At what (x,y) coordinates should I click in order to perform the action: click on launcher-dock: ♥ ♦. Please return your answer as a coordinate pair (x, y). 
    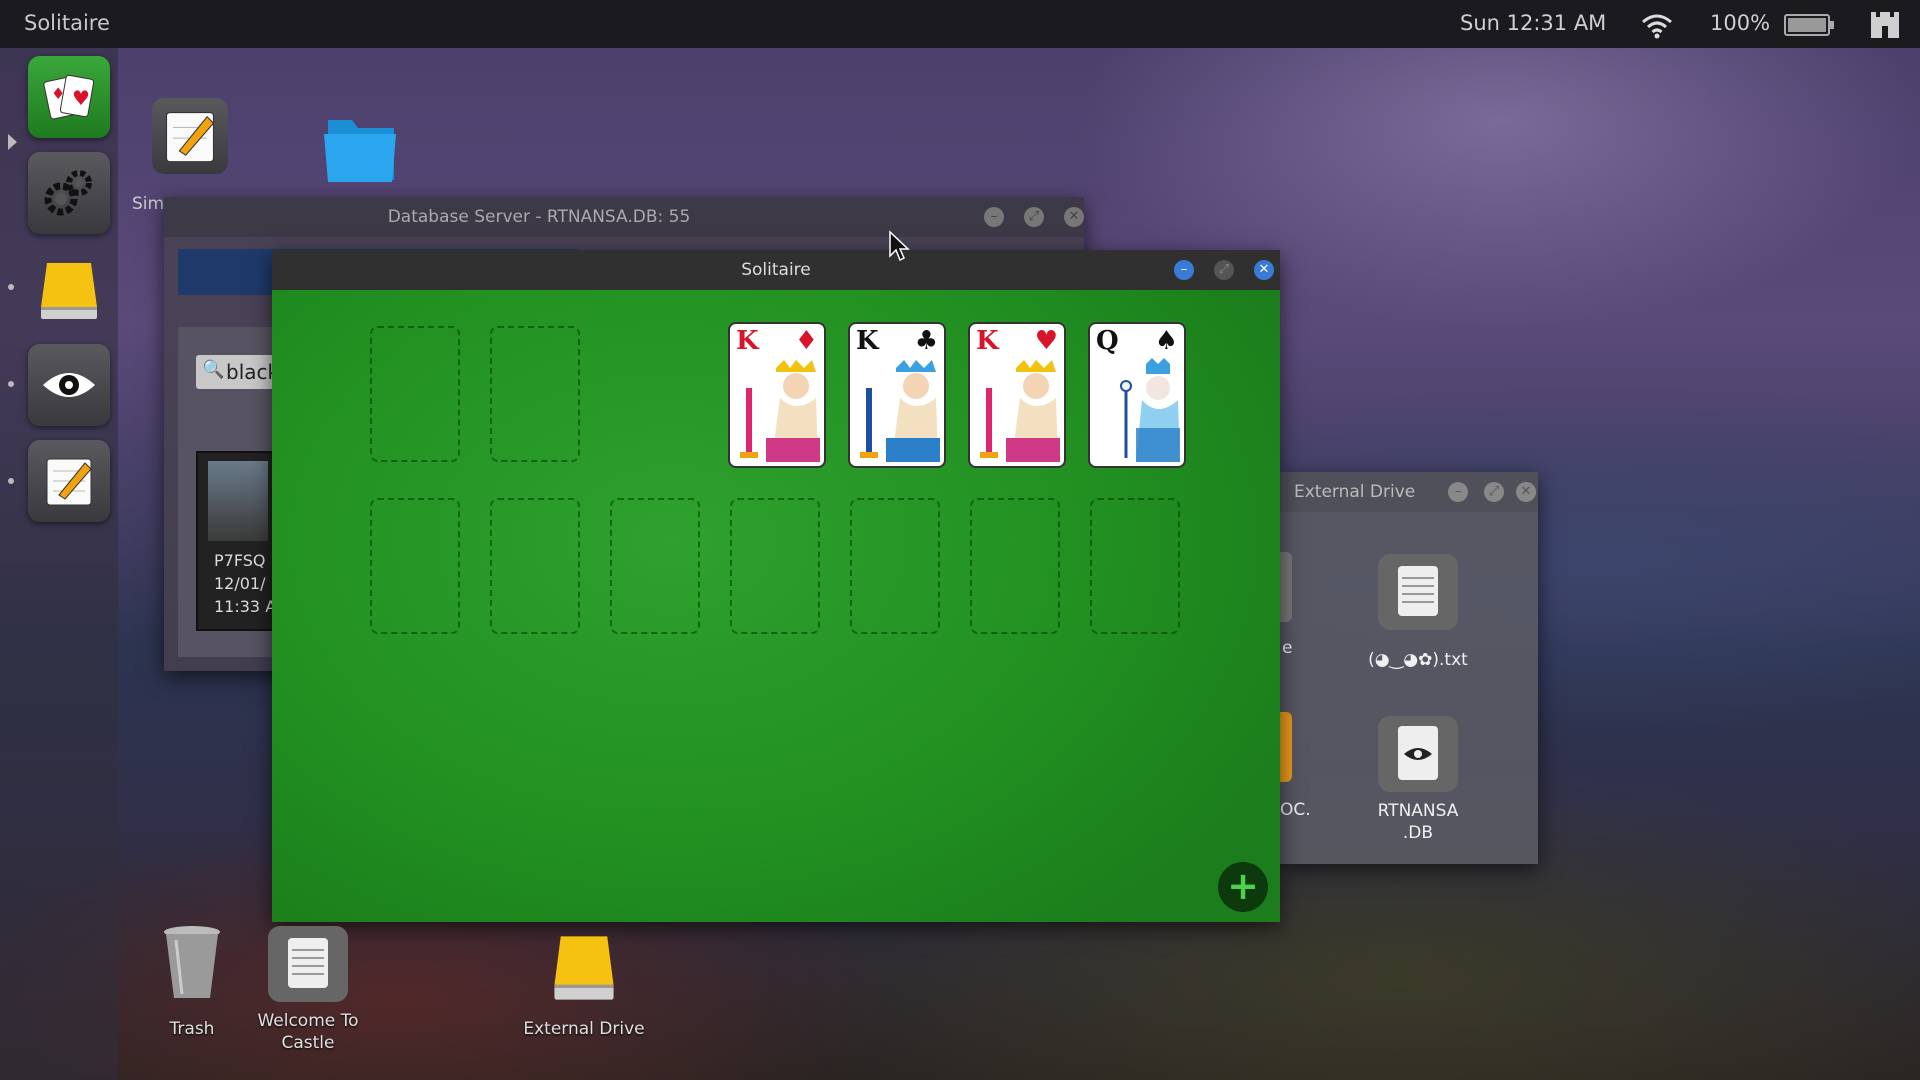
    Looking at the image, I should click on (59, 564).